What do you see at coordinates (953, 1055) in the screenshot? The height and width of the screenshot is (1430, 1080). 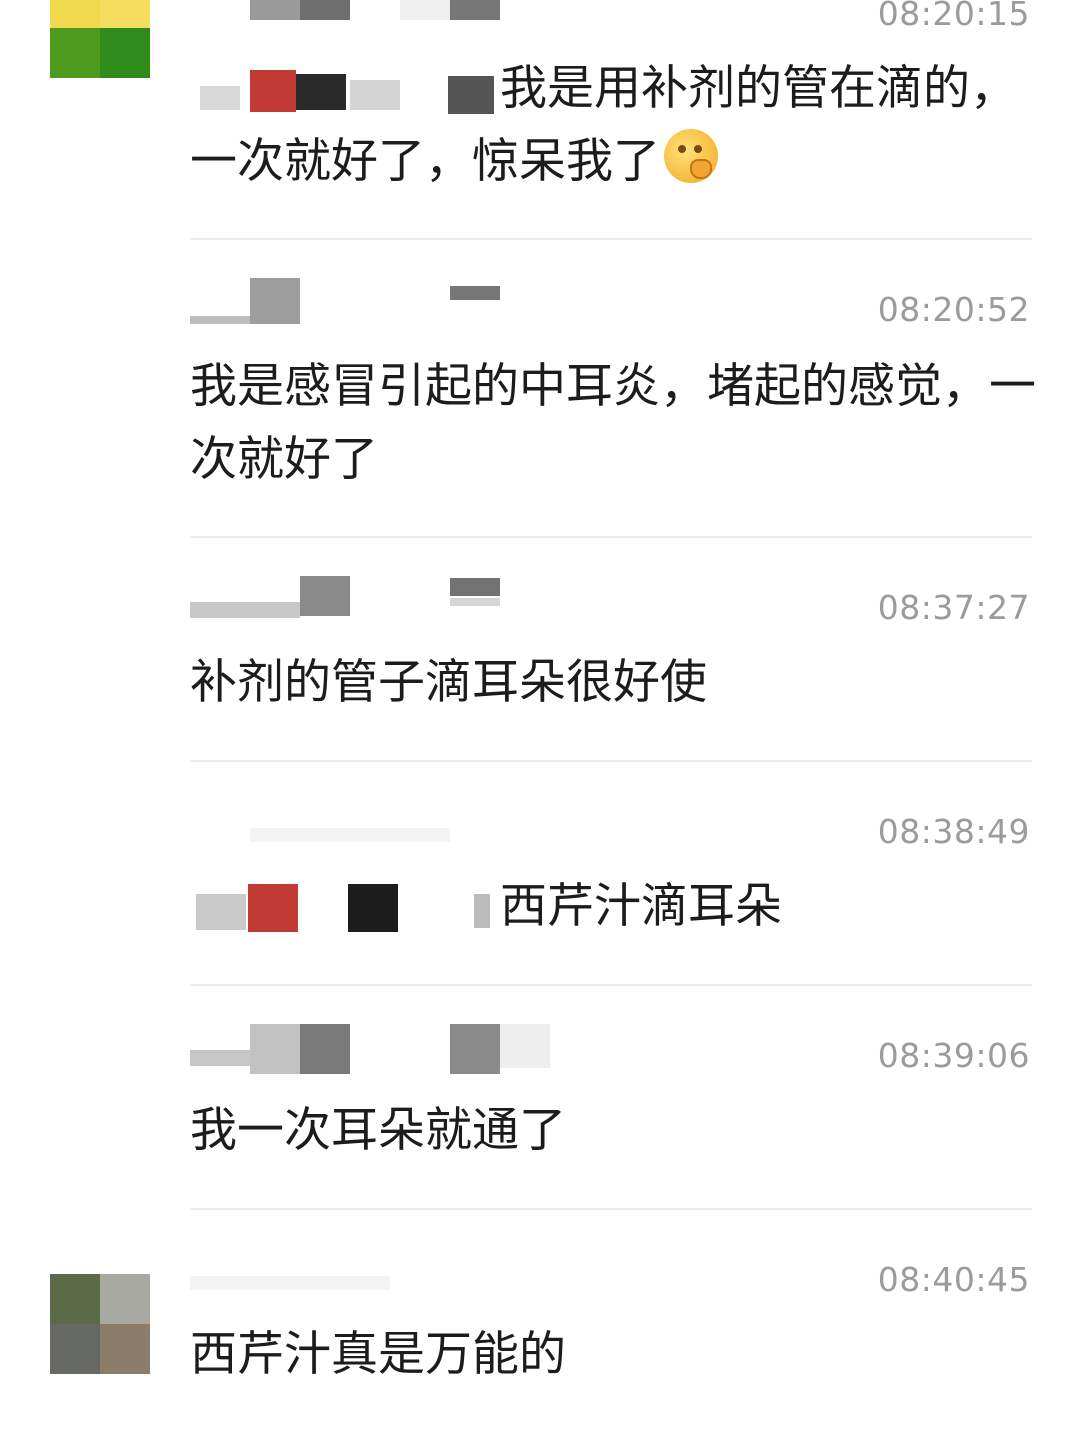 I see `comment-time: 08:39:06` at bounding box center [953, 1055].